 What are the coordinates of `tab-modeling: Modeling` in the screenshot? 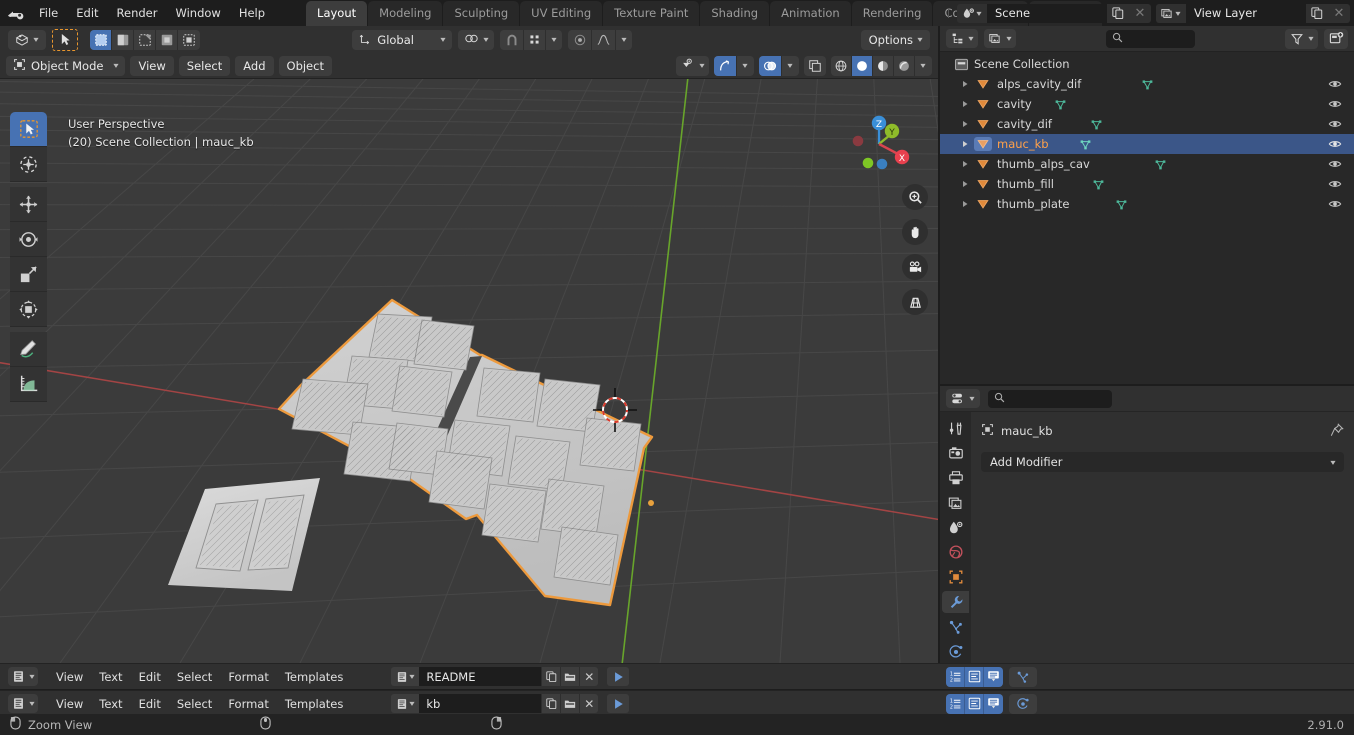 It's located at (405, 13).